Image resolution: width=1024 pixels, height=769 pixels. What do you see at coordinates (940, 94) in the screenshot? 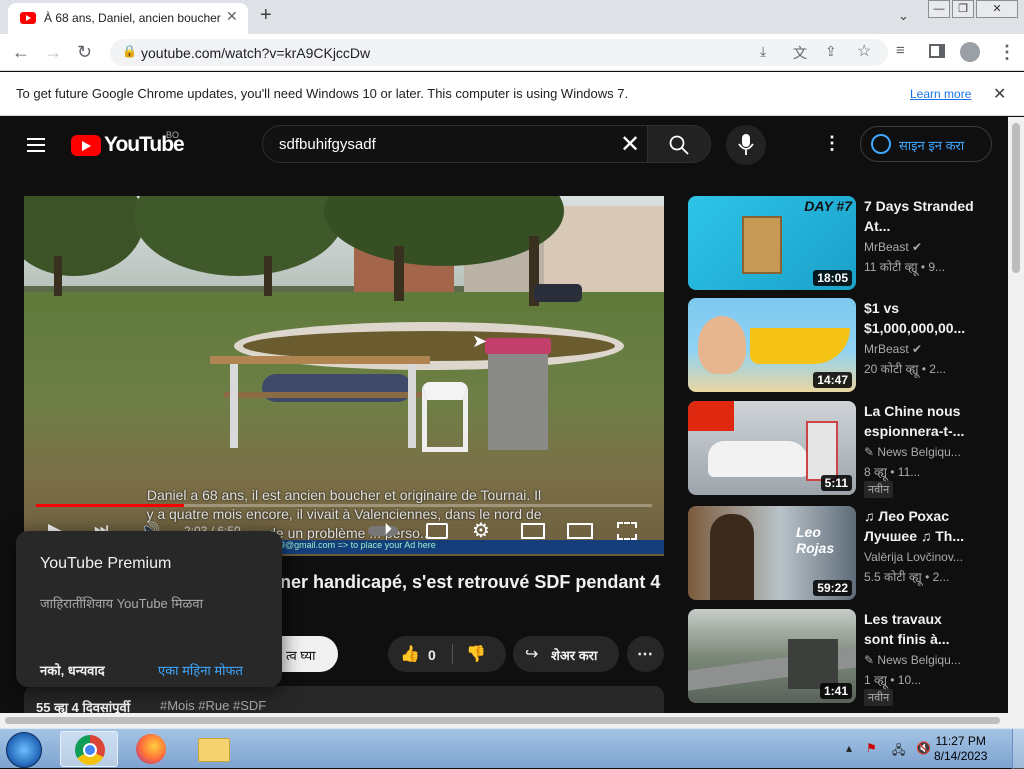
I see `learn-more-link: Learn more` at bounding box center [940, 94].